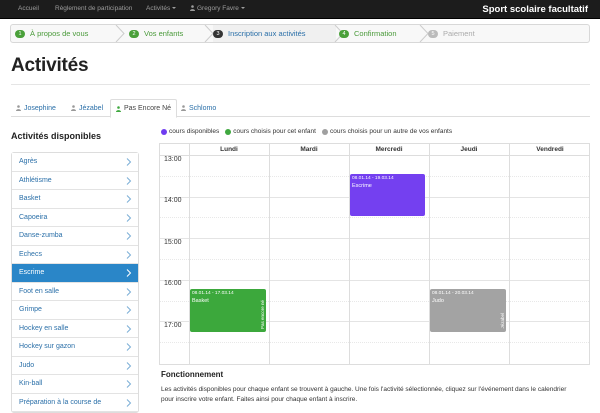 The height and width of the screenshot is (413, 600). What do you see at coordinates (468, 310) in the screenshot?
I see `event-judo: 08.01.14 - 20.03.14 Judo Jézabel` at bounding box center [468, 310].